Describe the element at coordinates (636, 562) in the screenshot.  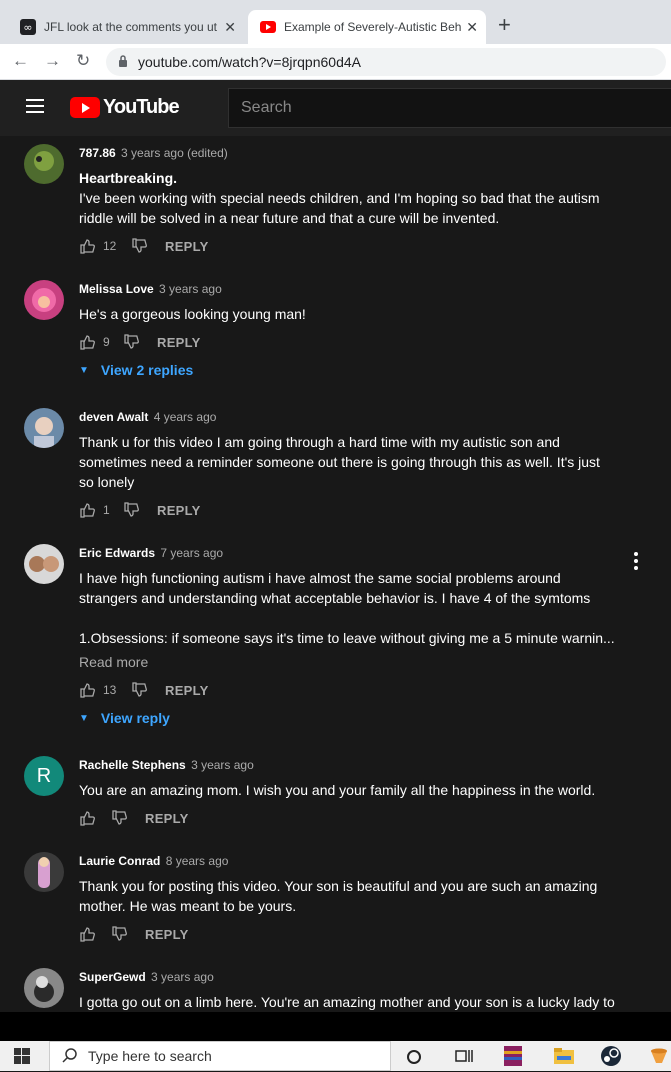
I see `more-options-icon` at that location.